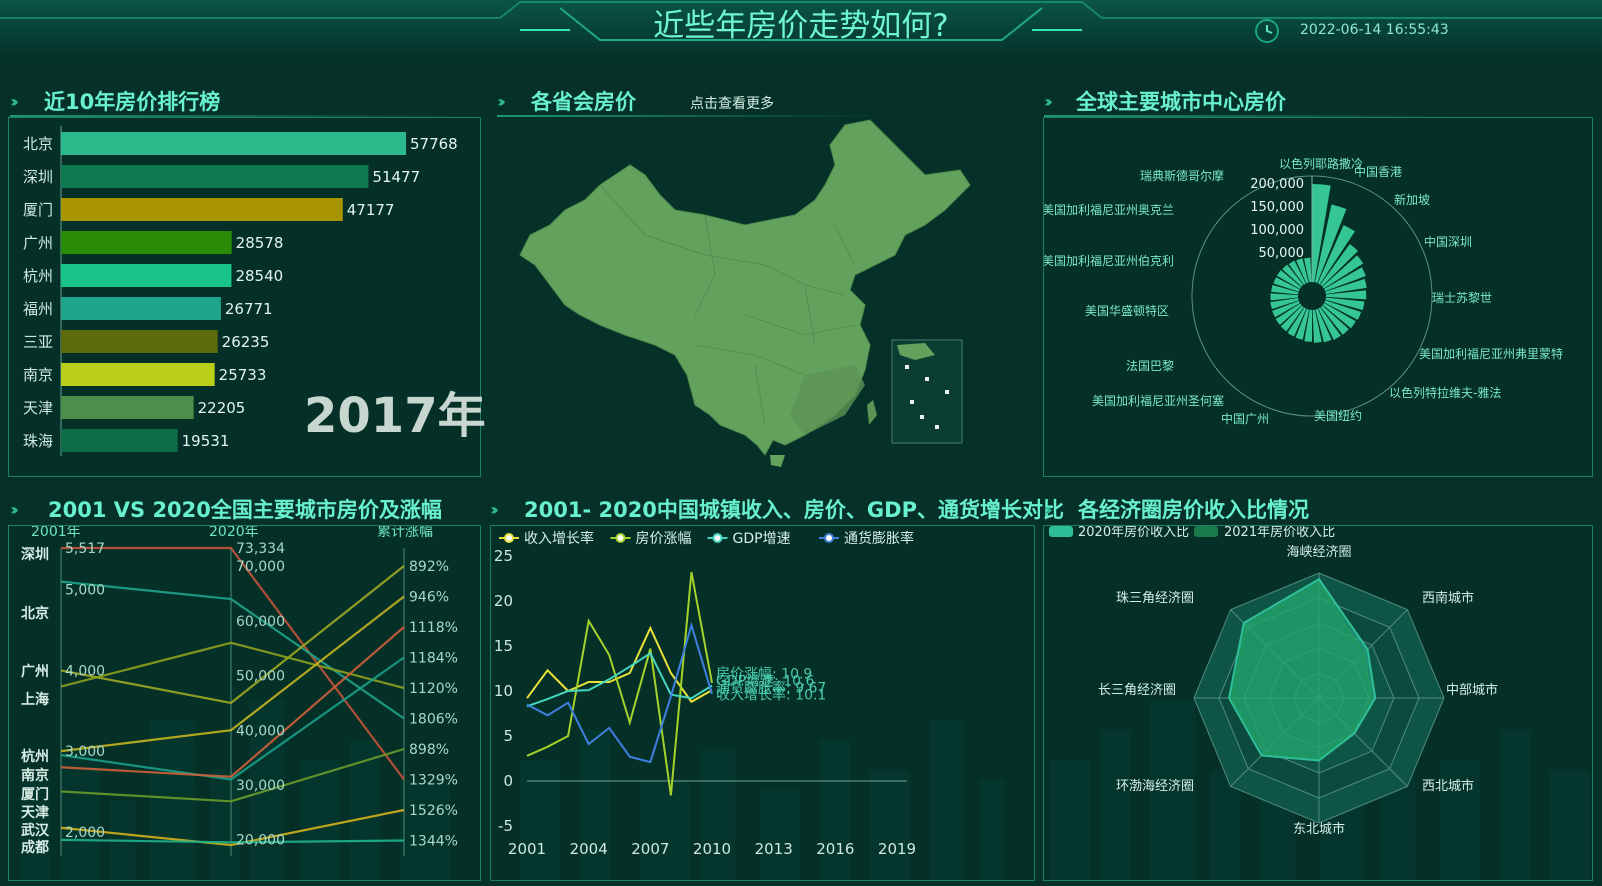 The image size is (1602, 886). What do you see at coordinates (35, 830) in the screenshot?
I see `city-label: 武汉` at bounding box center [35, 830].